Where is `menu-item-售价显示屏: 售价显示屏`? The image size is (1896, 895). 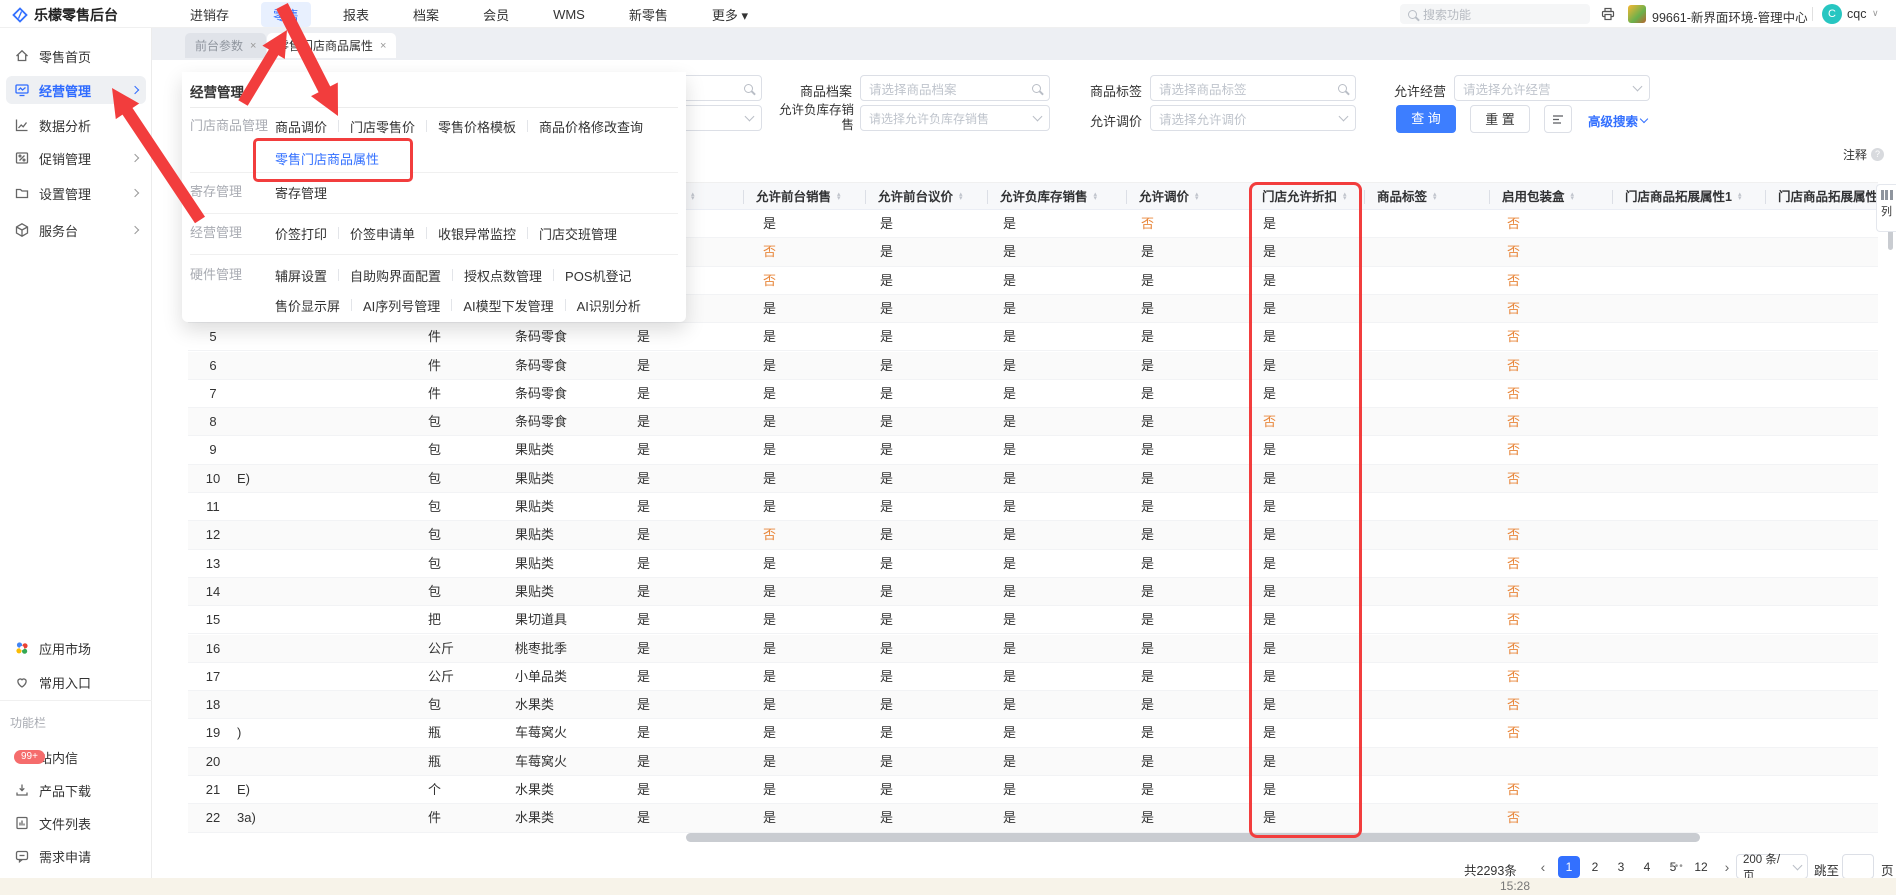
menu-item-售价显示屏: 售价显示屏 is located at coordinates (307, 305).